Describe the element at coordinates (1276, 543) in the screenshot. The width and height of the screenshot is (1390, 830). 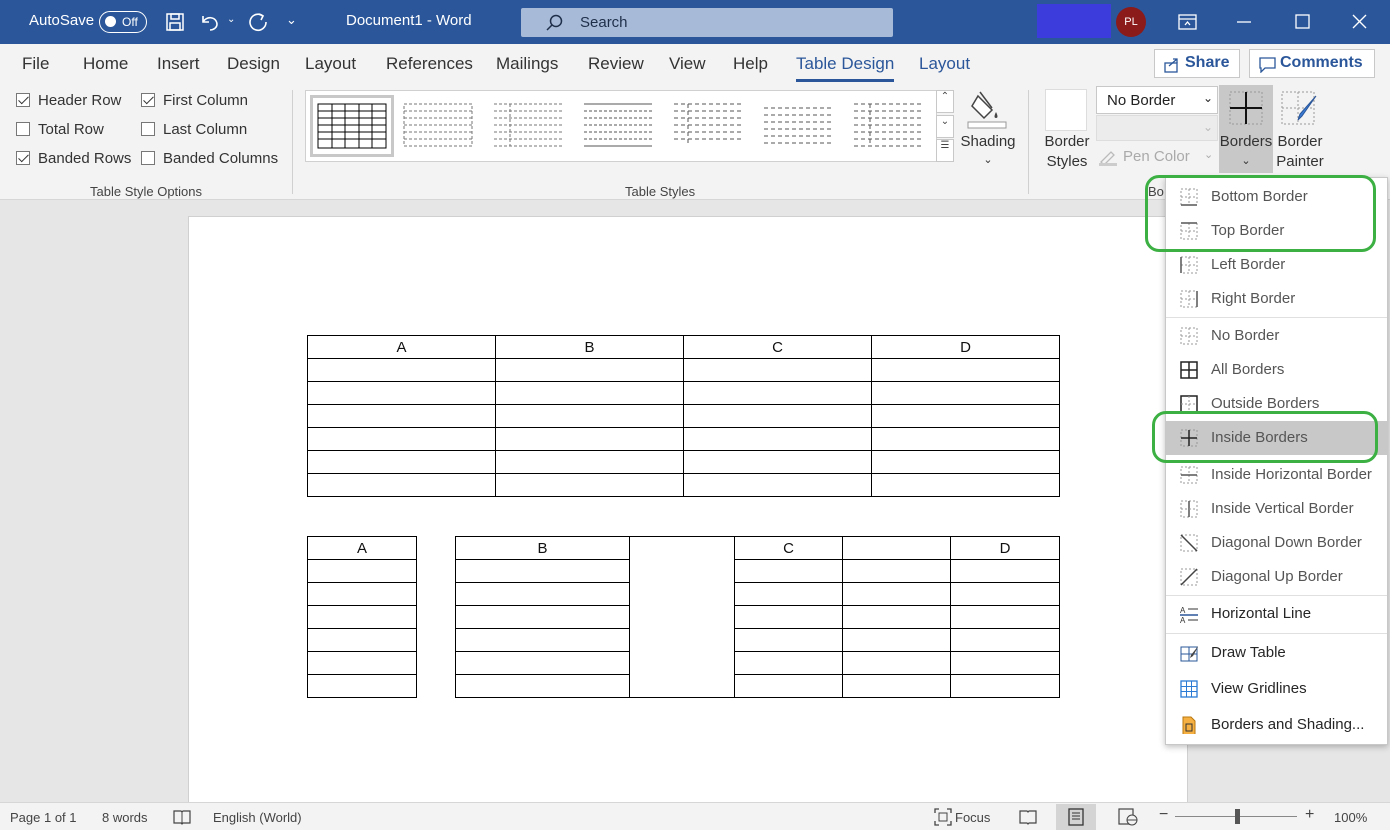
I see `menu-diagonal-down-border: Diagonal Down Border` at that location.